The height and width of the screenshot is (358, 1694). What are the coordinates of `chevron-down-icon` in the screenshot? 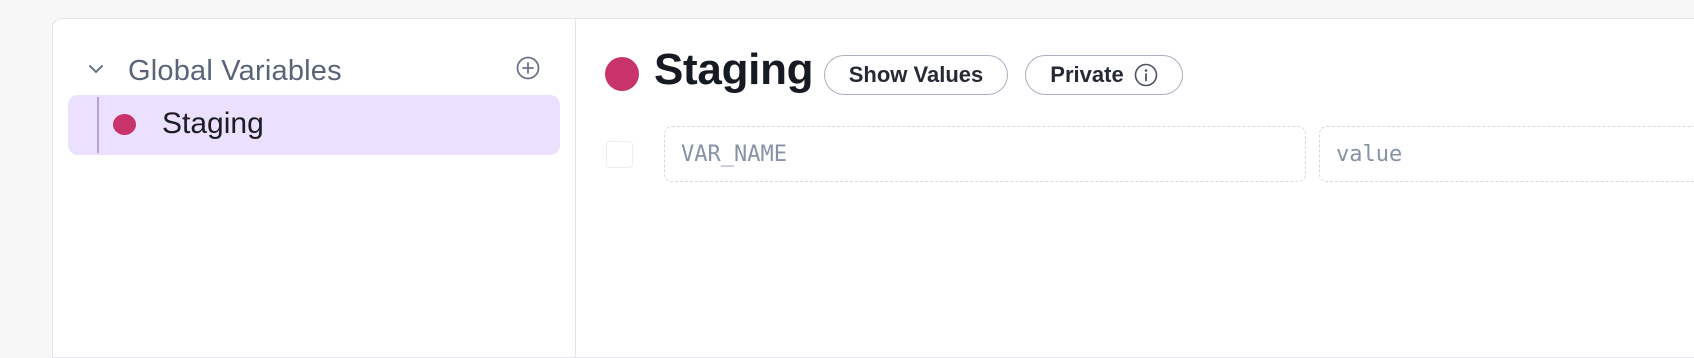 It's located at (96, 69).